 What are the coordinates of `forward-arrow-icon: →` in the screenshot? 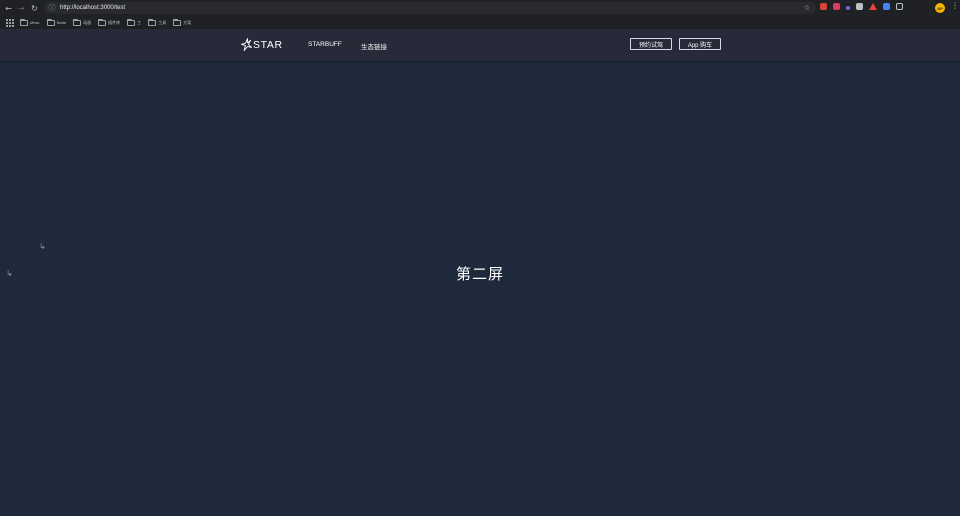 It's located at (21, 8).